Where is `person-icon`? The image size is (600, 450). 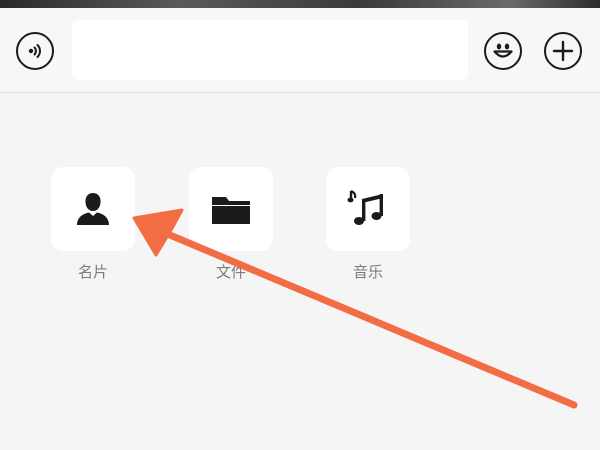 person-icon is located at coordinates (93, 209).